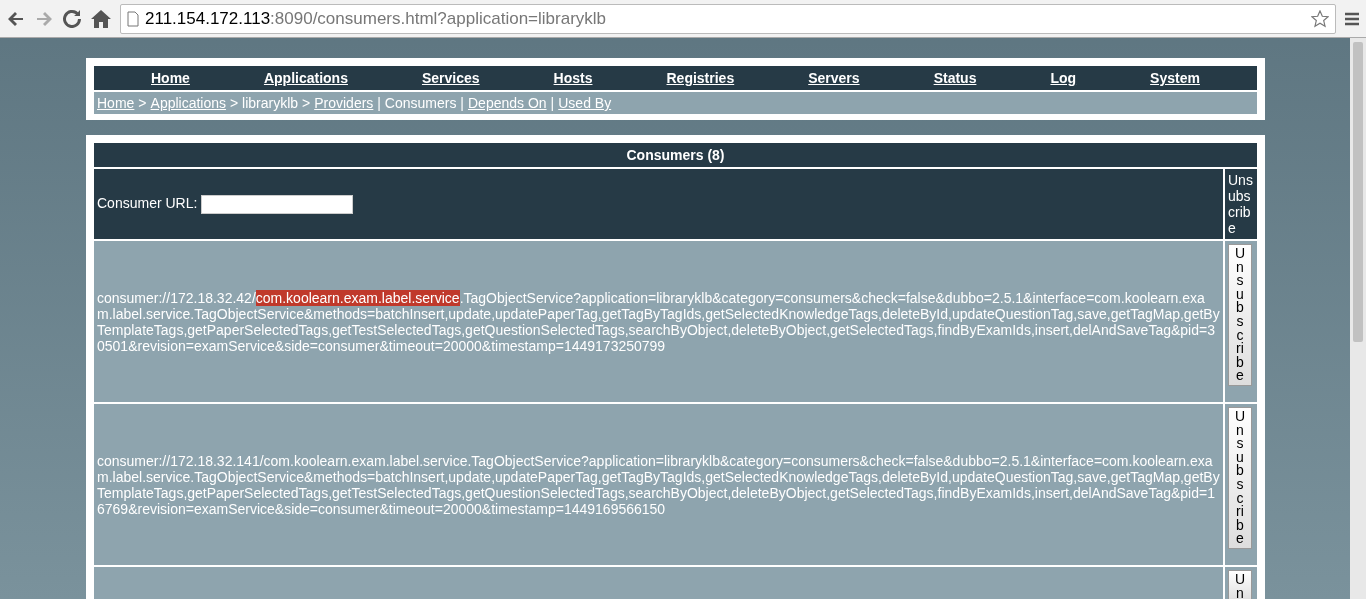 The height and width of the screenshot is (599, 1366). Describe the element at coordinates (305, 78) in the screenshot. I see `nav-link: Applications` at that location.